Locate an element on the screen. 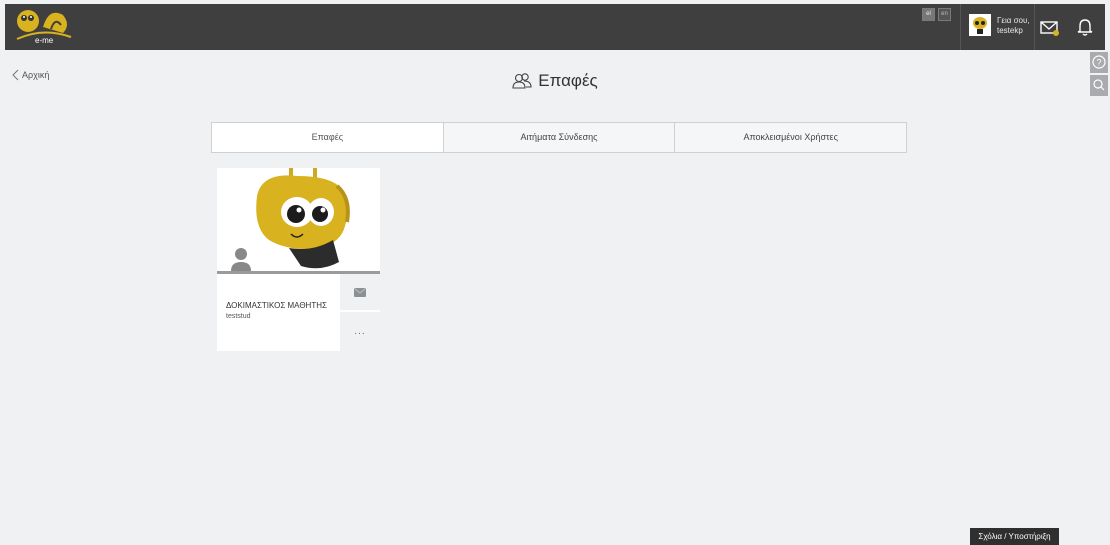  language-el-button: el is located at coordinates (928, 14).